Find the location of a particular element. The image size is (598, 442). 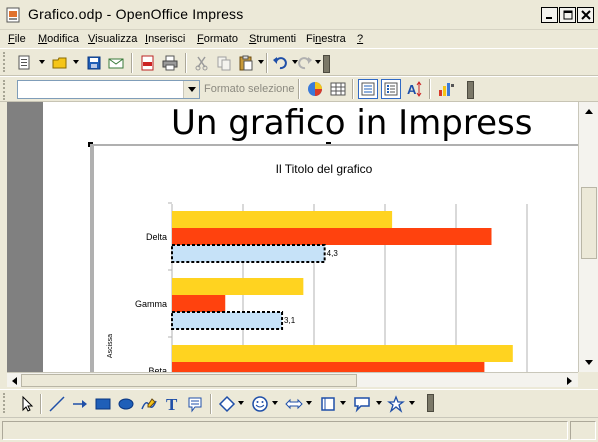

symbol-shapes-button is located at coordinates (260, 404).